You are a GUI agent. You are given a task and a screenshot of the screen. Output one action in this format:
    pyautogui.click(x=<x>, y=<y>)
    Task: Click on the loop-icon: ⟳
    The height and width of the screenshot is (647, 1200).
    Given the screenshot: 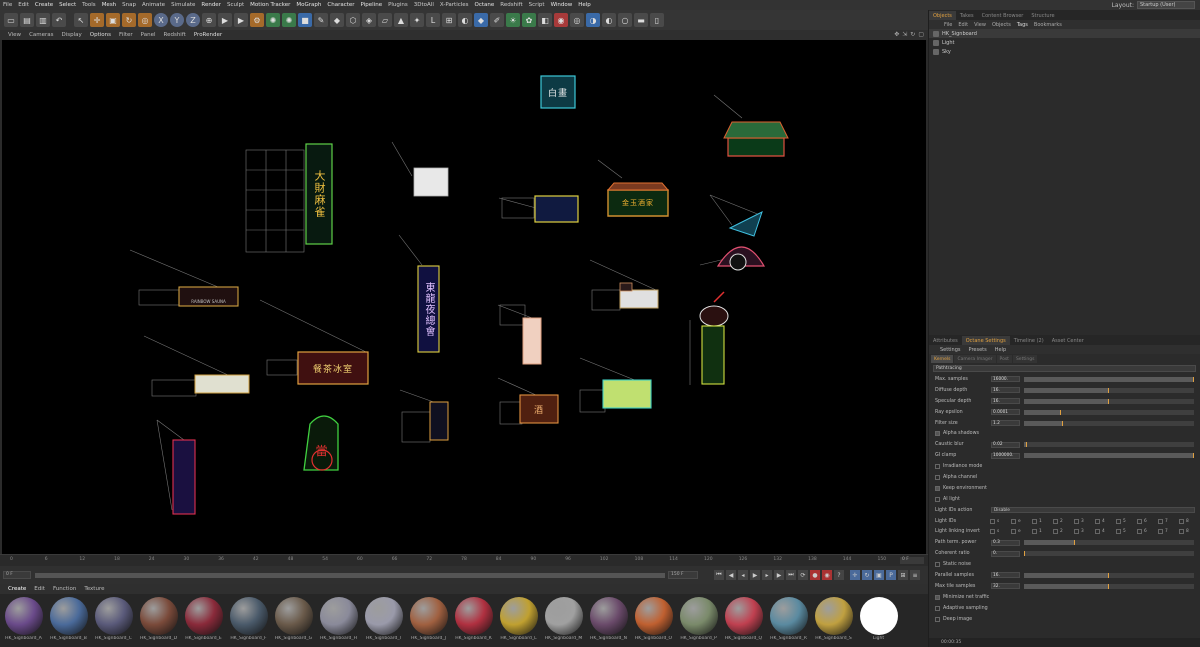 What is the action you would take?
    pyautogui.click(x=803, y=575)
    